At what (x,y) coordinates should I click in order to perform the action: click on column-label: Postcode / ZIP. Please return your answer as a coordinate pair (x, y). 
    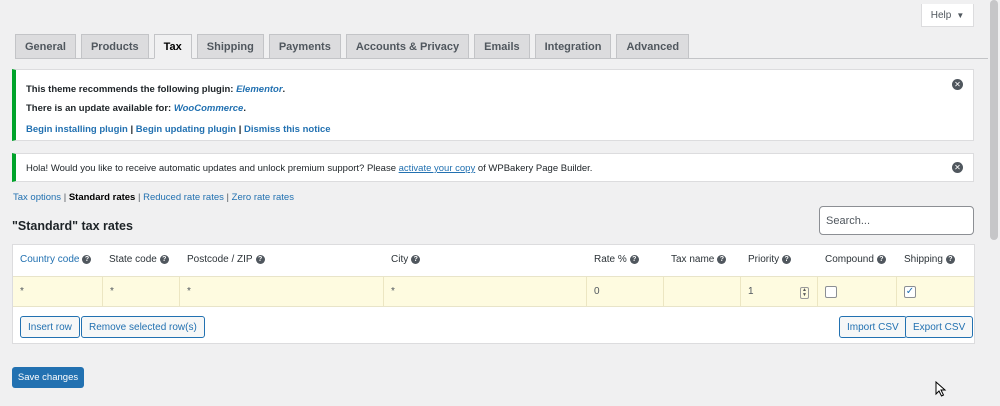
    Looking at the image, I should click on (220, 259).